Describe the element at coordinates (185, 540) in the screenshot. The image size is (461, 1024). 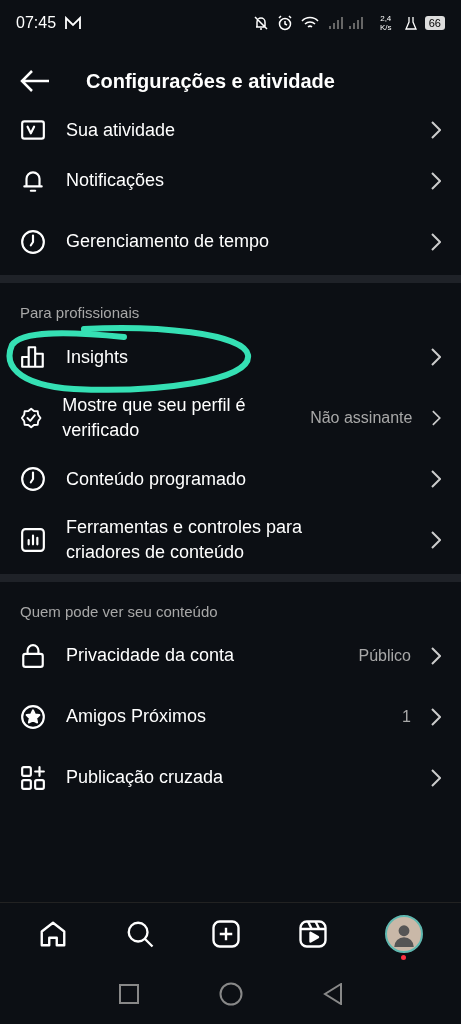
I see `item-label: Ferramentas e controles para criadores de conteúdo` at that location.